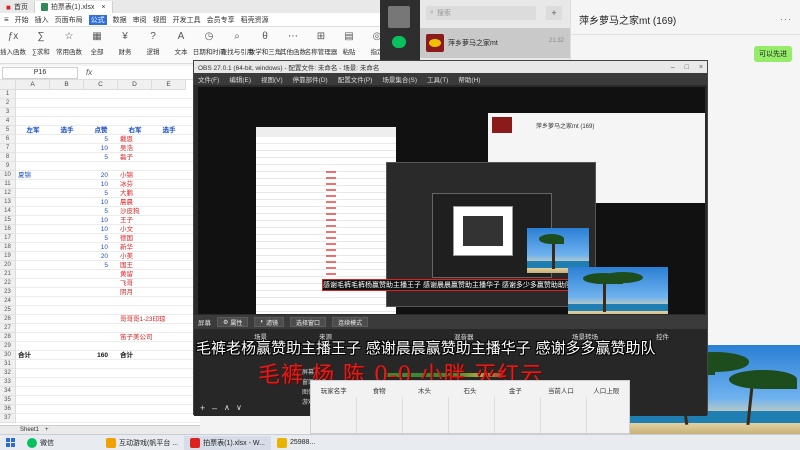 The image size is (800, 450). I want to click on menu-item-review: 审阅, so click(140, 20).